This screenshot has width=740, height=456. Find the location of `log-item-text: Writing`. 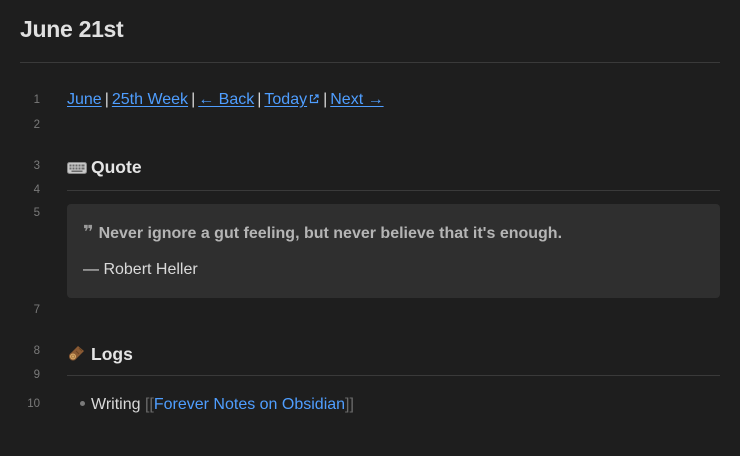

log-item-text: Writing is located at coordinates (116, 404).